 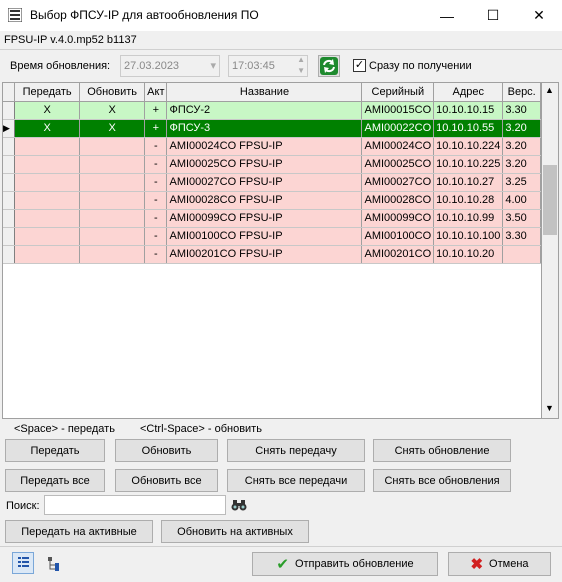 What do you see at coordinates (398, 200) in the screenshot?
I see `cell-serial: AMI00028CO` at bounding box center [398, 200].